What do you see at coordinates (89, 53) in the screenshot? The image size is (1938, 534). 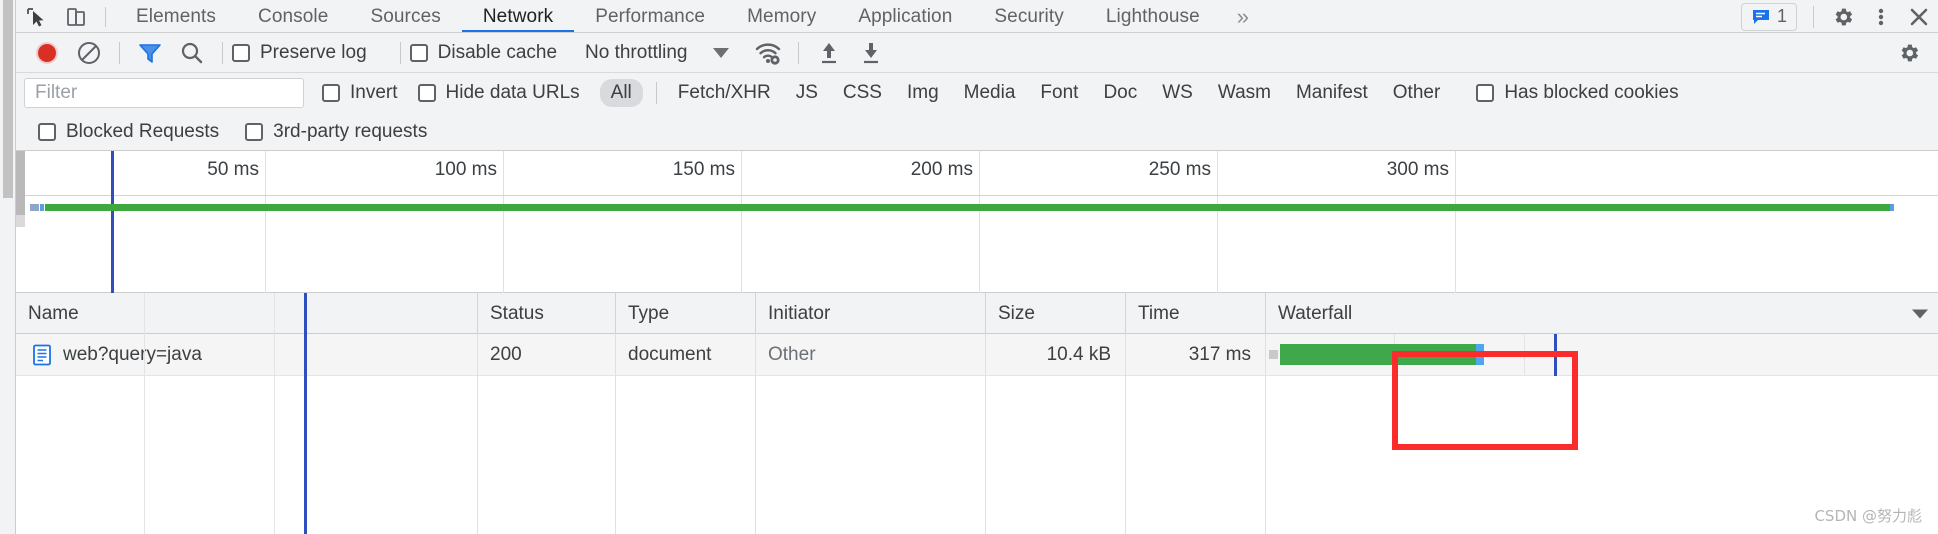 I see `clear-button` at bounding box center [89, 53].